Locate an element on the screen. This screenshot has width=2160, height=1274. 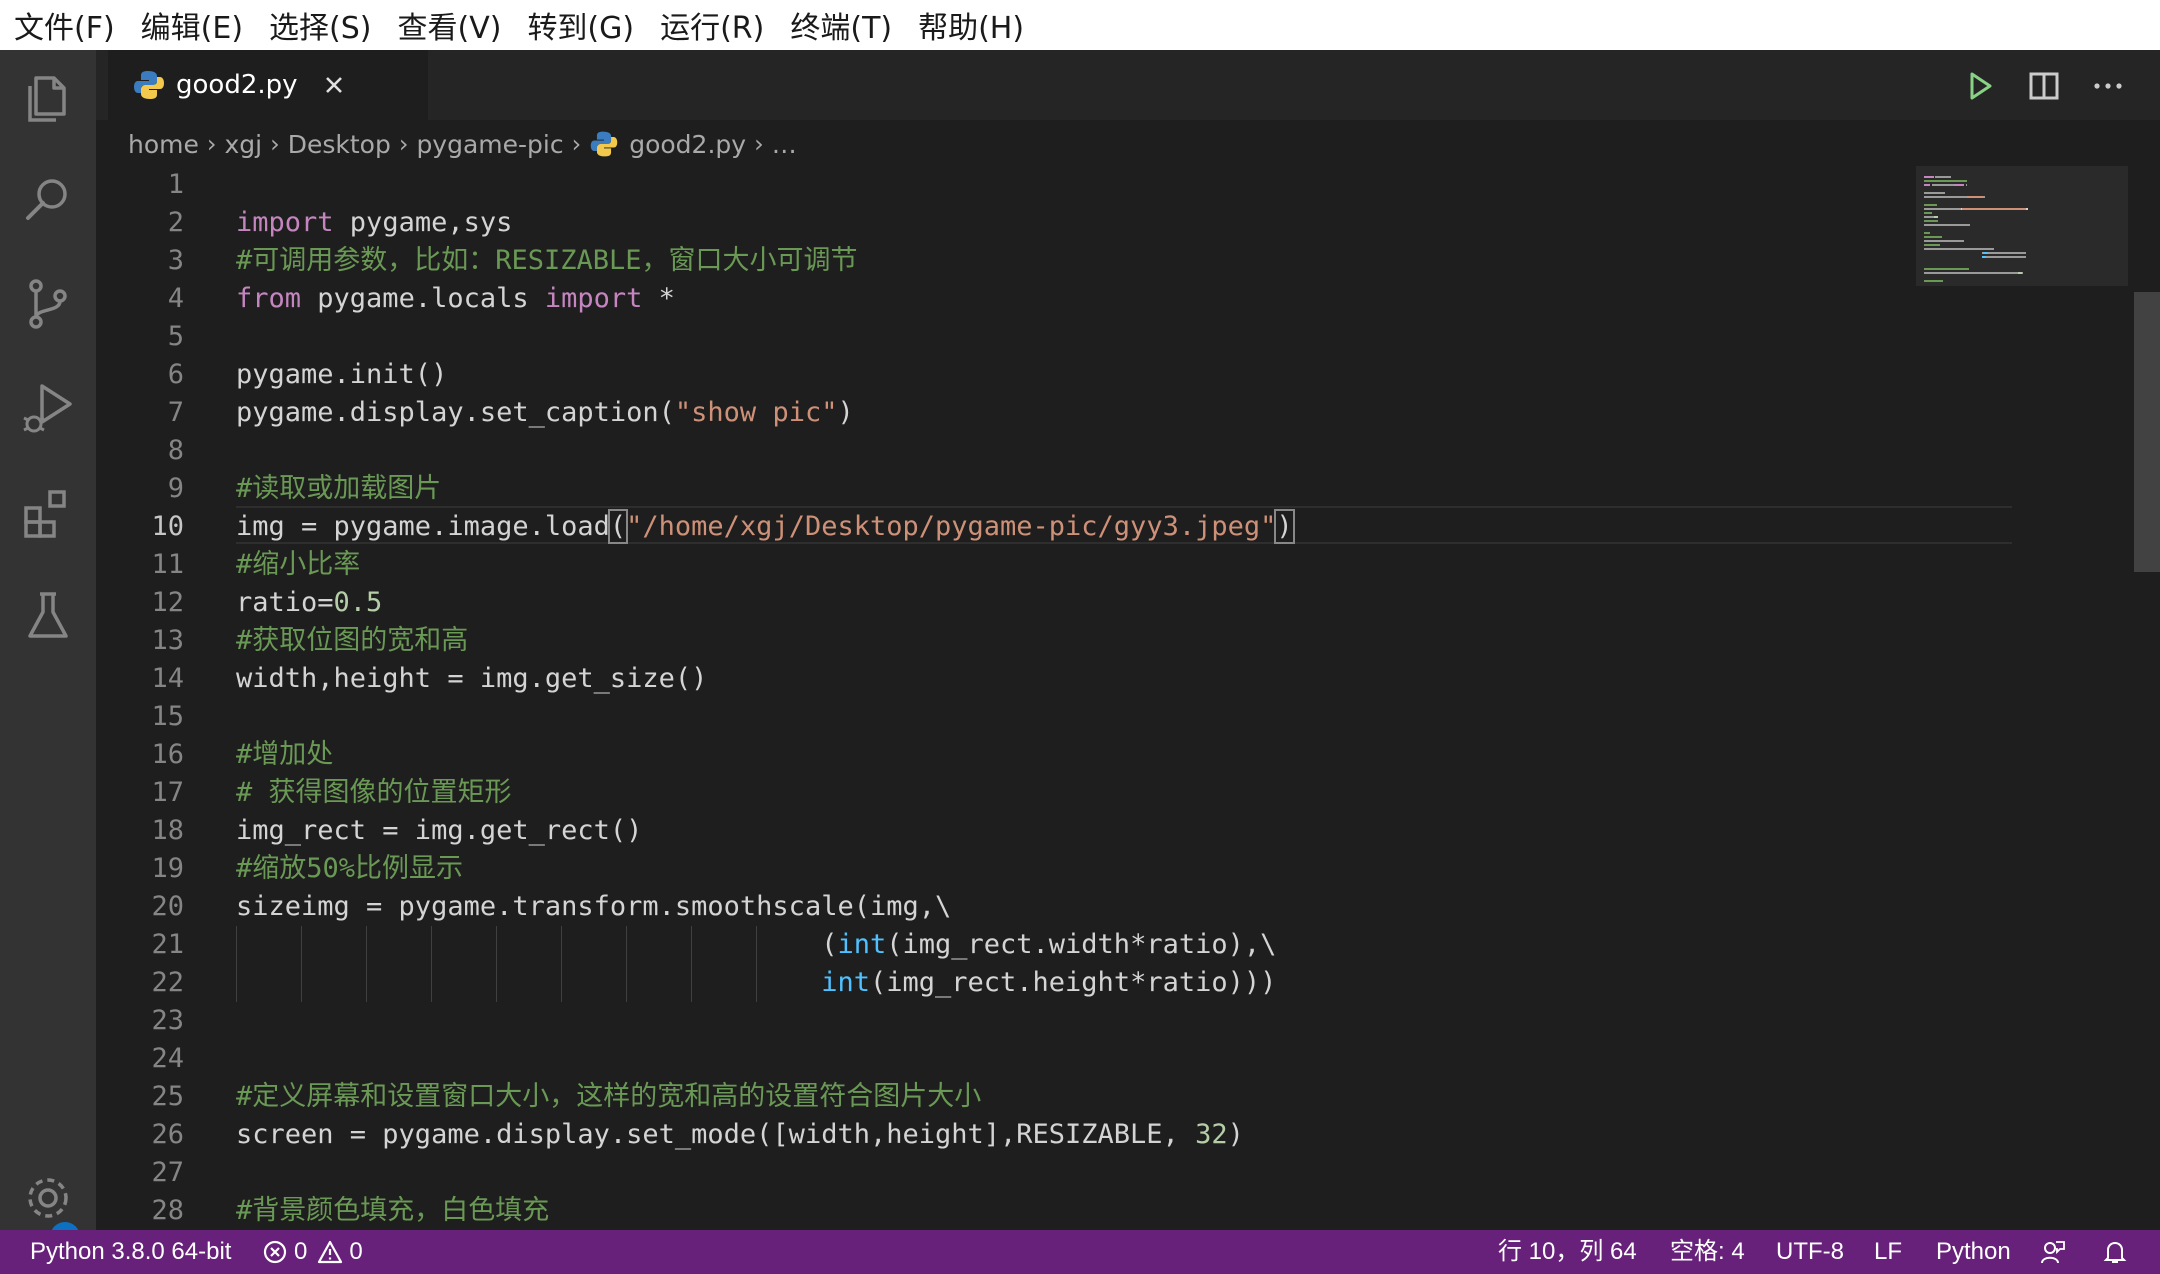
menu-run: 运行(R) is located at coordinates (712, 25).